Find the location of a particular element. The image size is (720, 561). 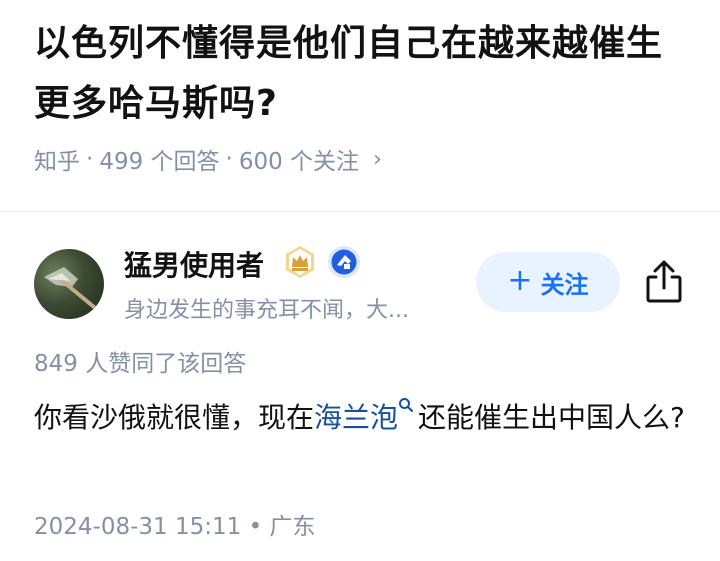

vote-count: 849 人赞同了该回答 is located at coordinates (140, 364).